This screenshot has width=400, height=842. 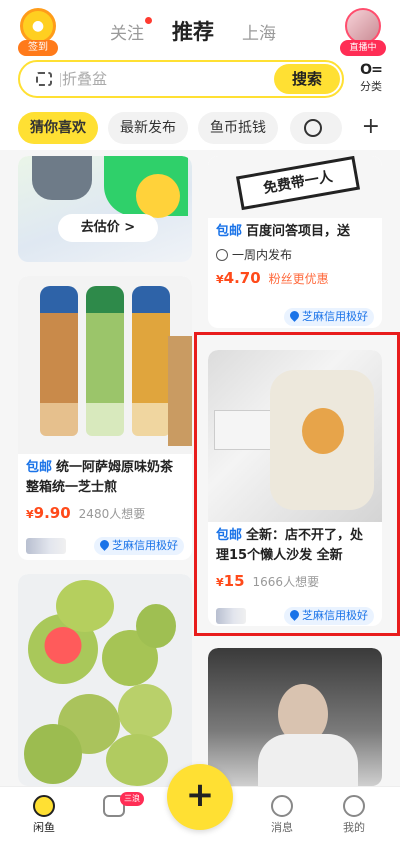 What do you see at coordinates (112, 514) in the screenshot?
I see `want-count: 2480人想要` at bounding box center [112, 514].